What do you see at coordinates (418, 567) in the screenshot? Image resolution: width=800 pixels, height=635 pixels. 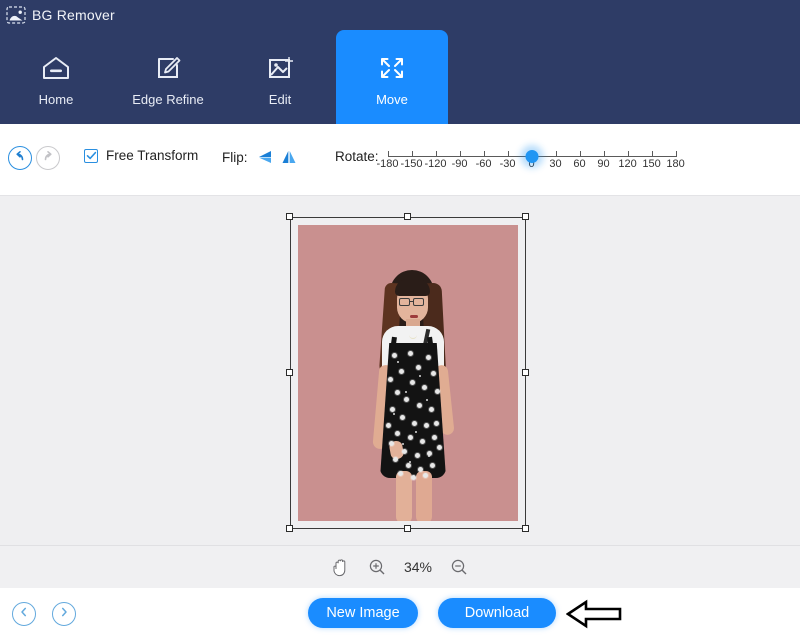 I see `zoom-level: 34%` at bounding box center [418, 567].